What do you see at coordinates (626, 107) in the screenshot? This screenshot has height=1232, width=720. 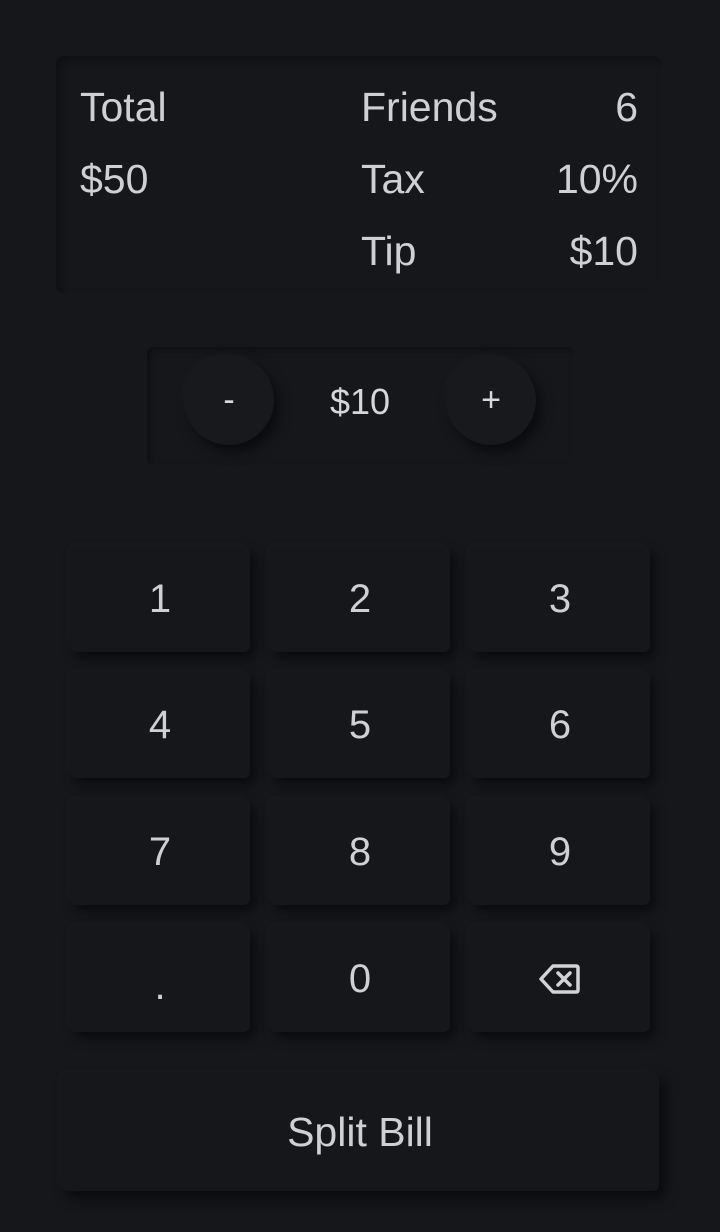 I see `friends-value: 6` at bounding box center [626, 107].